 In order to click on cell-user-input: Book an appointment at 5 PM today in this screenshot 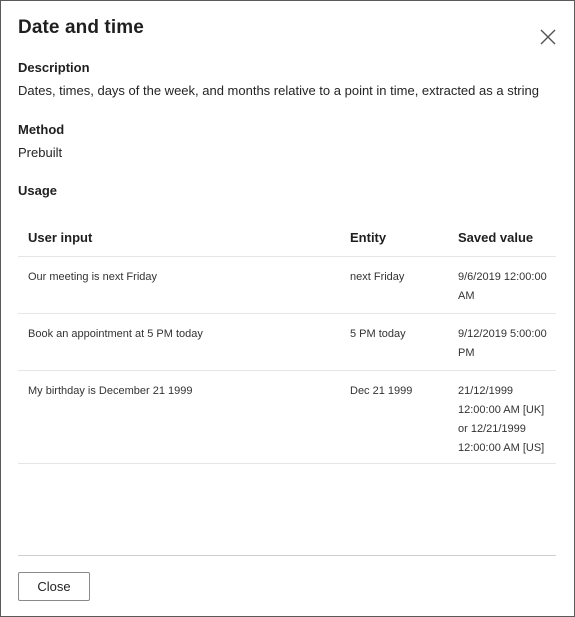, I will do `click(115, 334)`.